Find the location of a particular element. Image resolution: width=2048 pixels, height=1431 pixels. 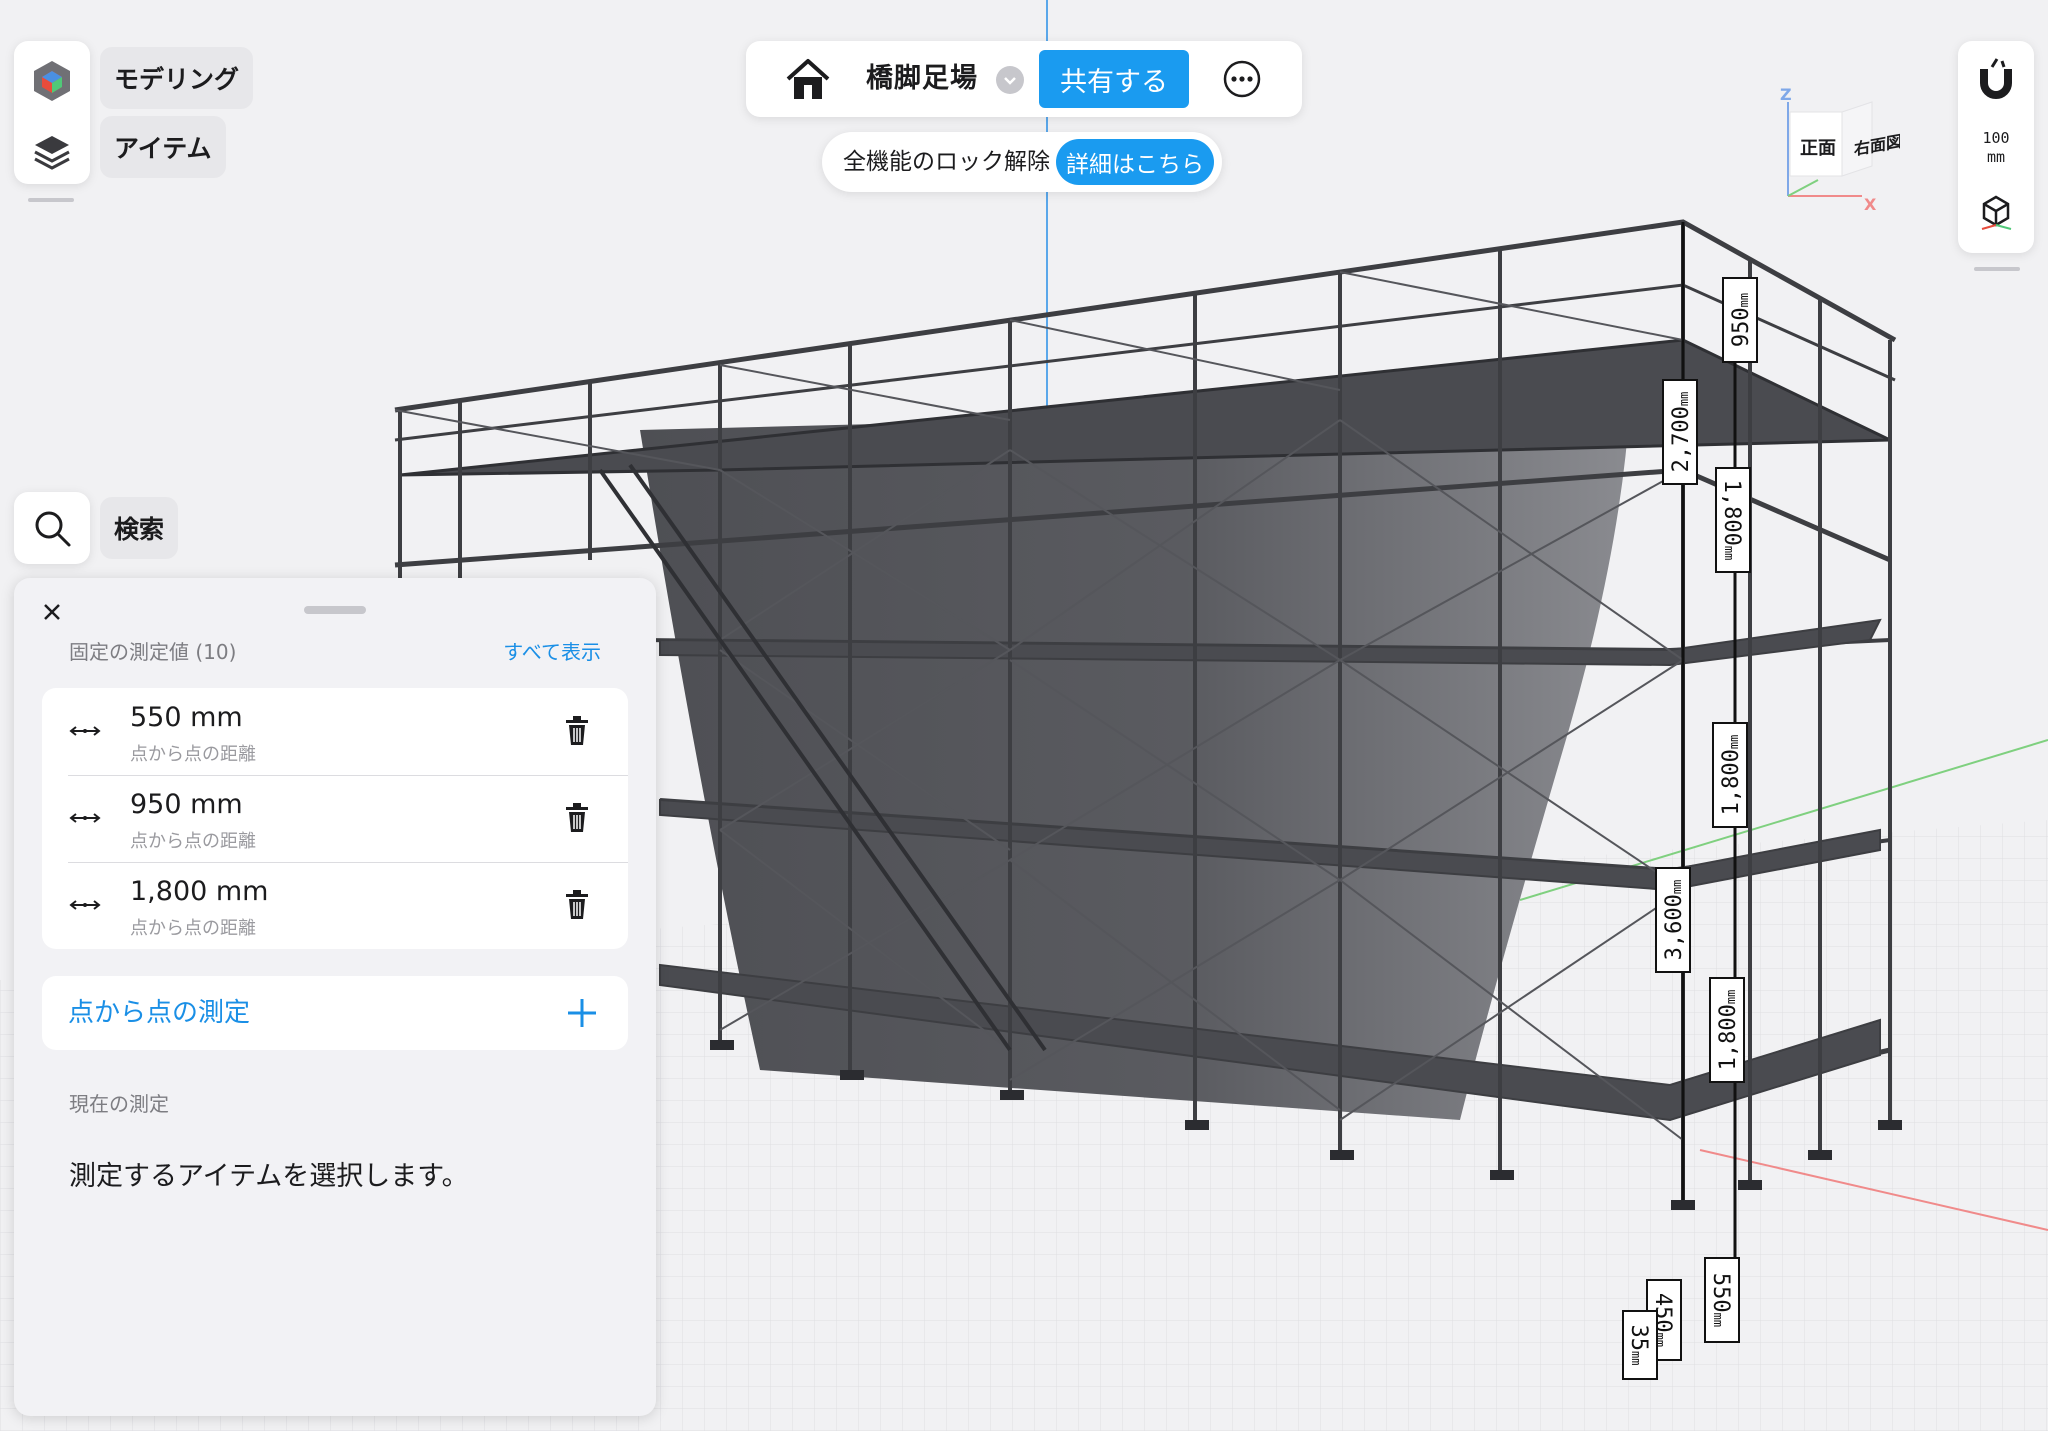

search-button is located at coordinates (52, 528).